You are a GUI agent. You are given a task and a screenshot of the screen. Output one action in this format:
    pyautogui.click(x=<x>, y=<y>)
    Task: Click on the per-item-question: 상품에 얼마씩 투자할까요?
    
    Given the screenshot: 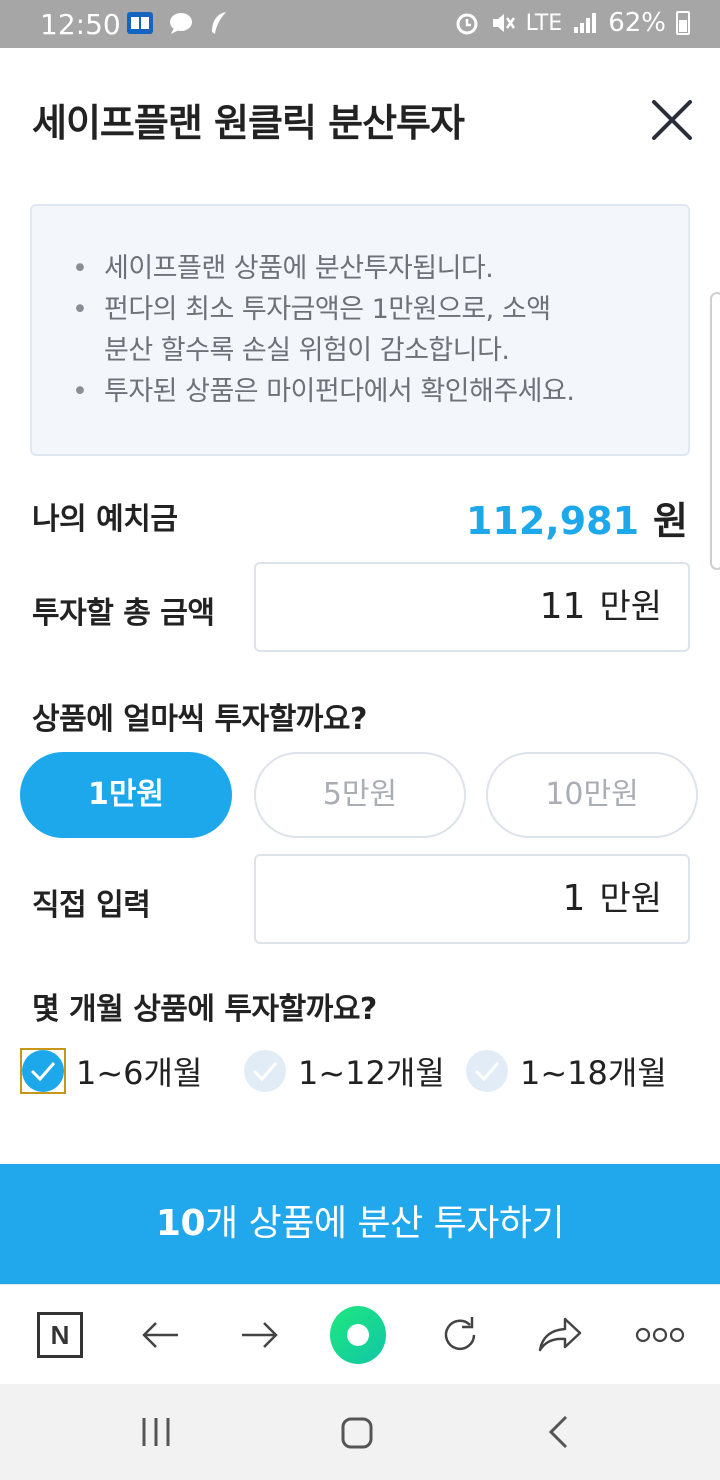 What is the action you would take?
    pyautogui.click(x=199, y=719)
    